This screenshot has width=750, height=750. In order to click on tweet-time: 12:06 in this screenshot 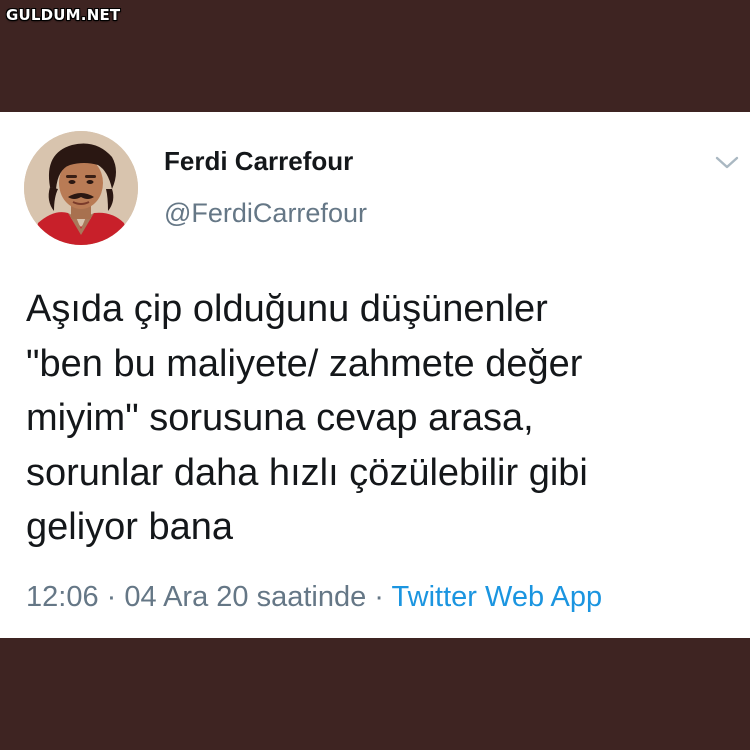, I will do `click(62, 597)`.